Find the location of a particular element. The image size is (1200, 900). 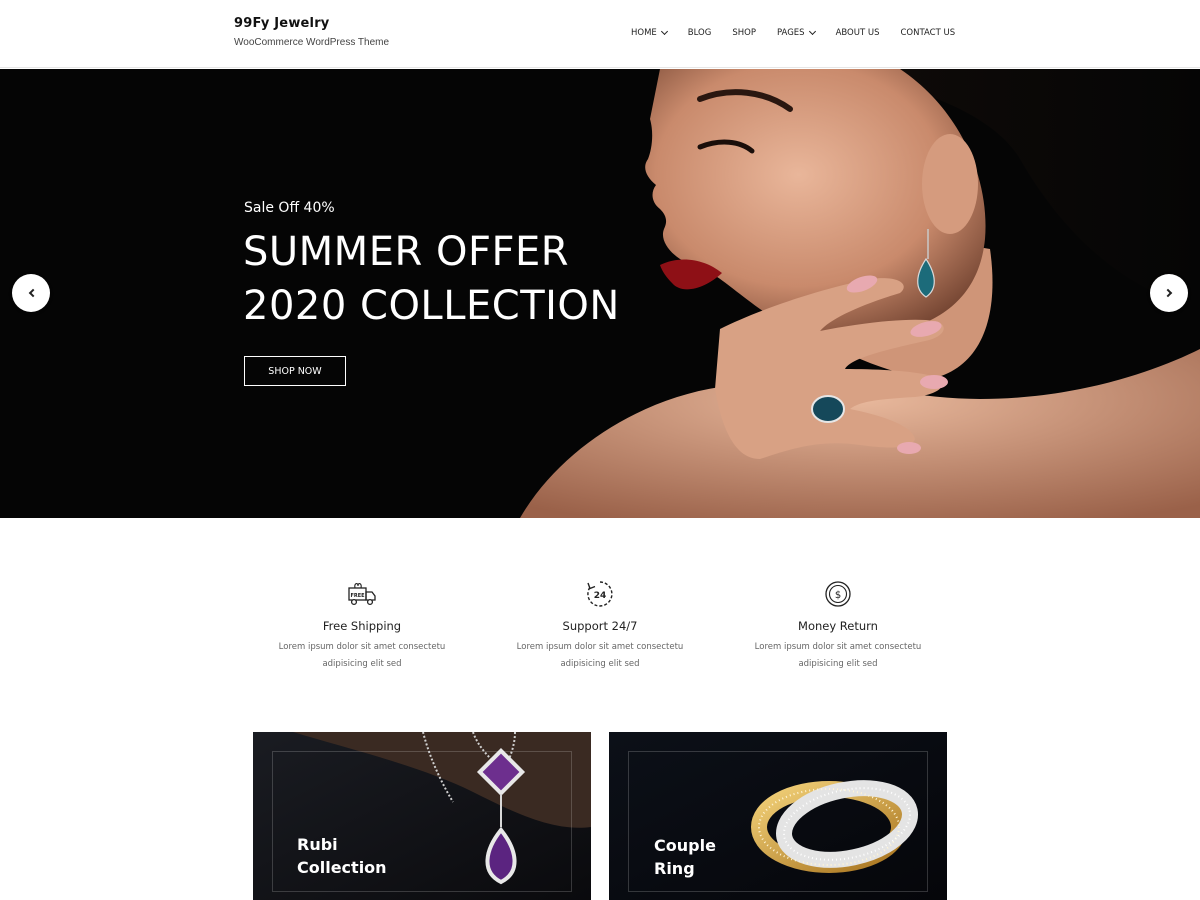

collection-banner-rubi: Rubi Collection is located at coordinates (422, 816).